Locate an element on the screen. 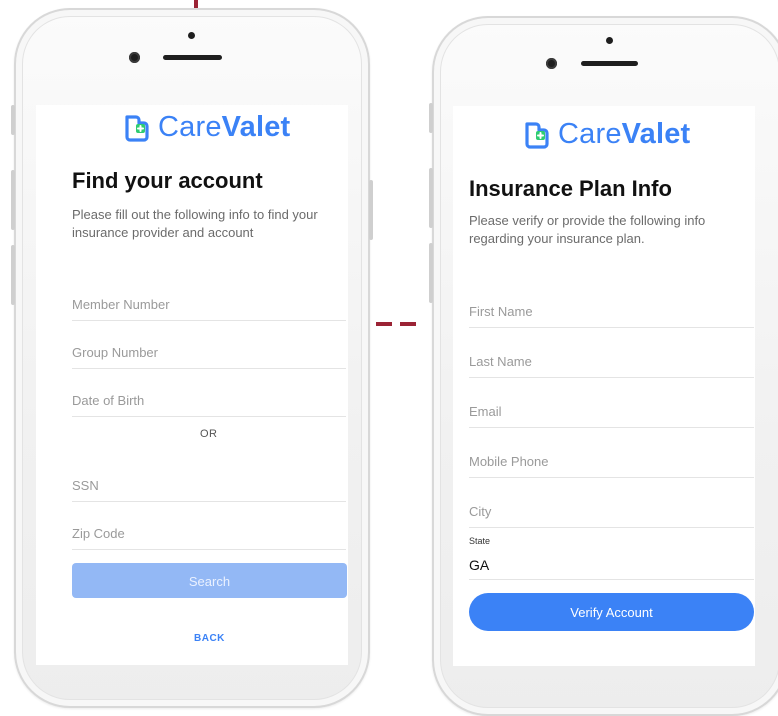 This screenshot has width=778, height=716. email-placeholder: Email is located at coordinates (485, 411).